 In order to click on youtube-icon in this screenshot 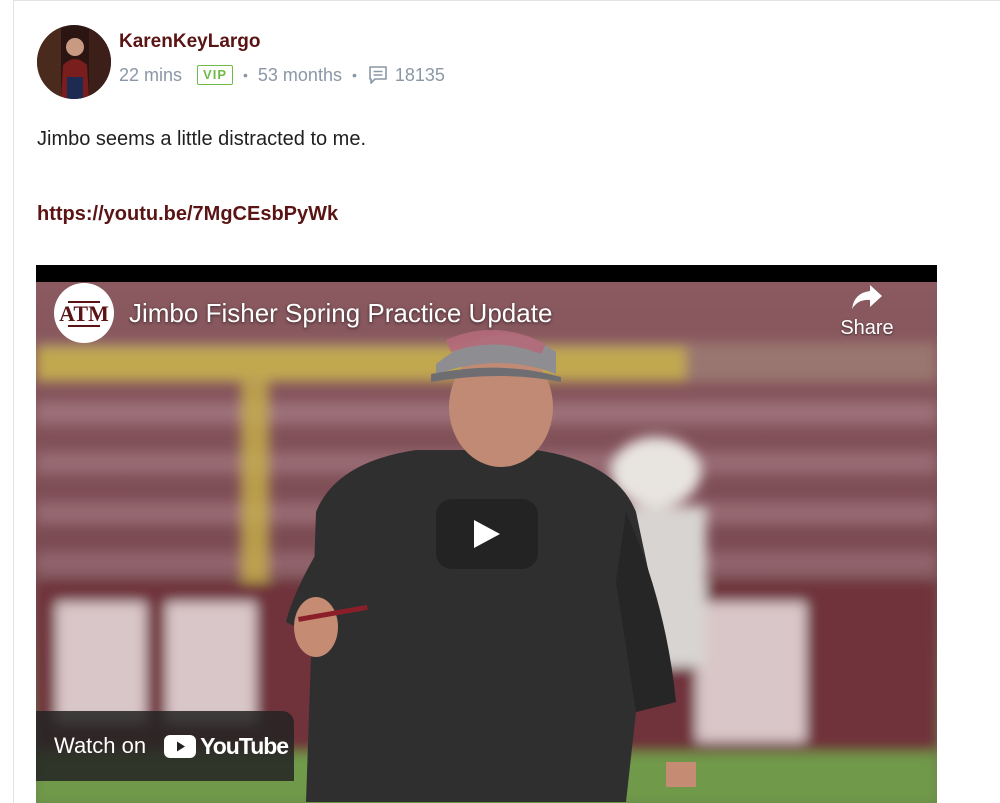, I will do `click(180, 746)`.